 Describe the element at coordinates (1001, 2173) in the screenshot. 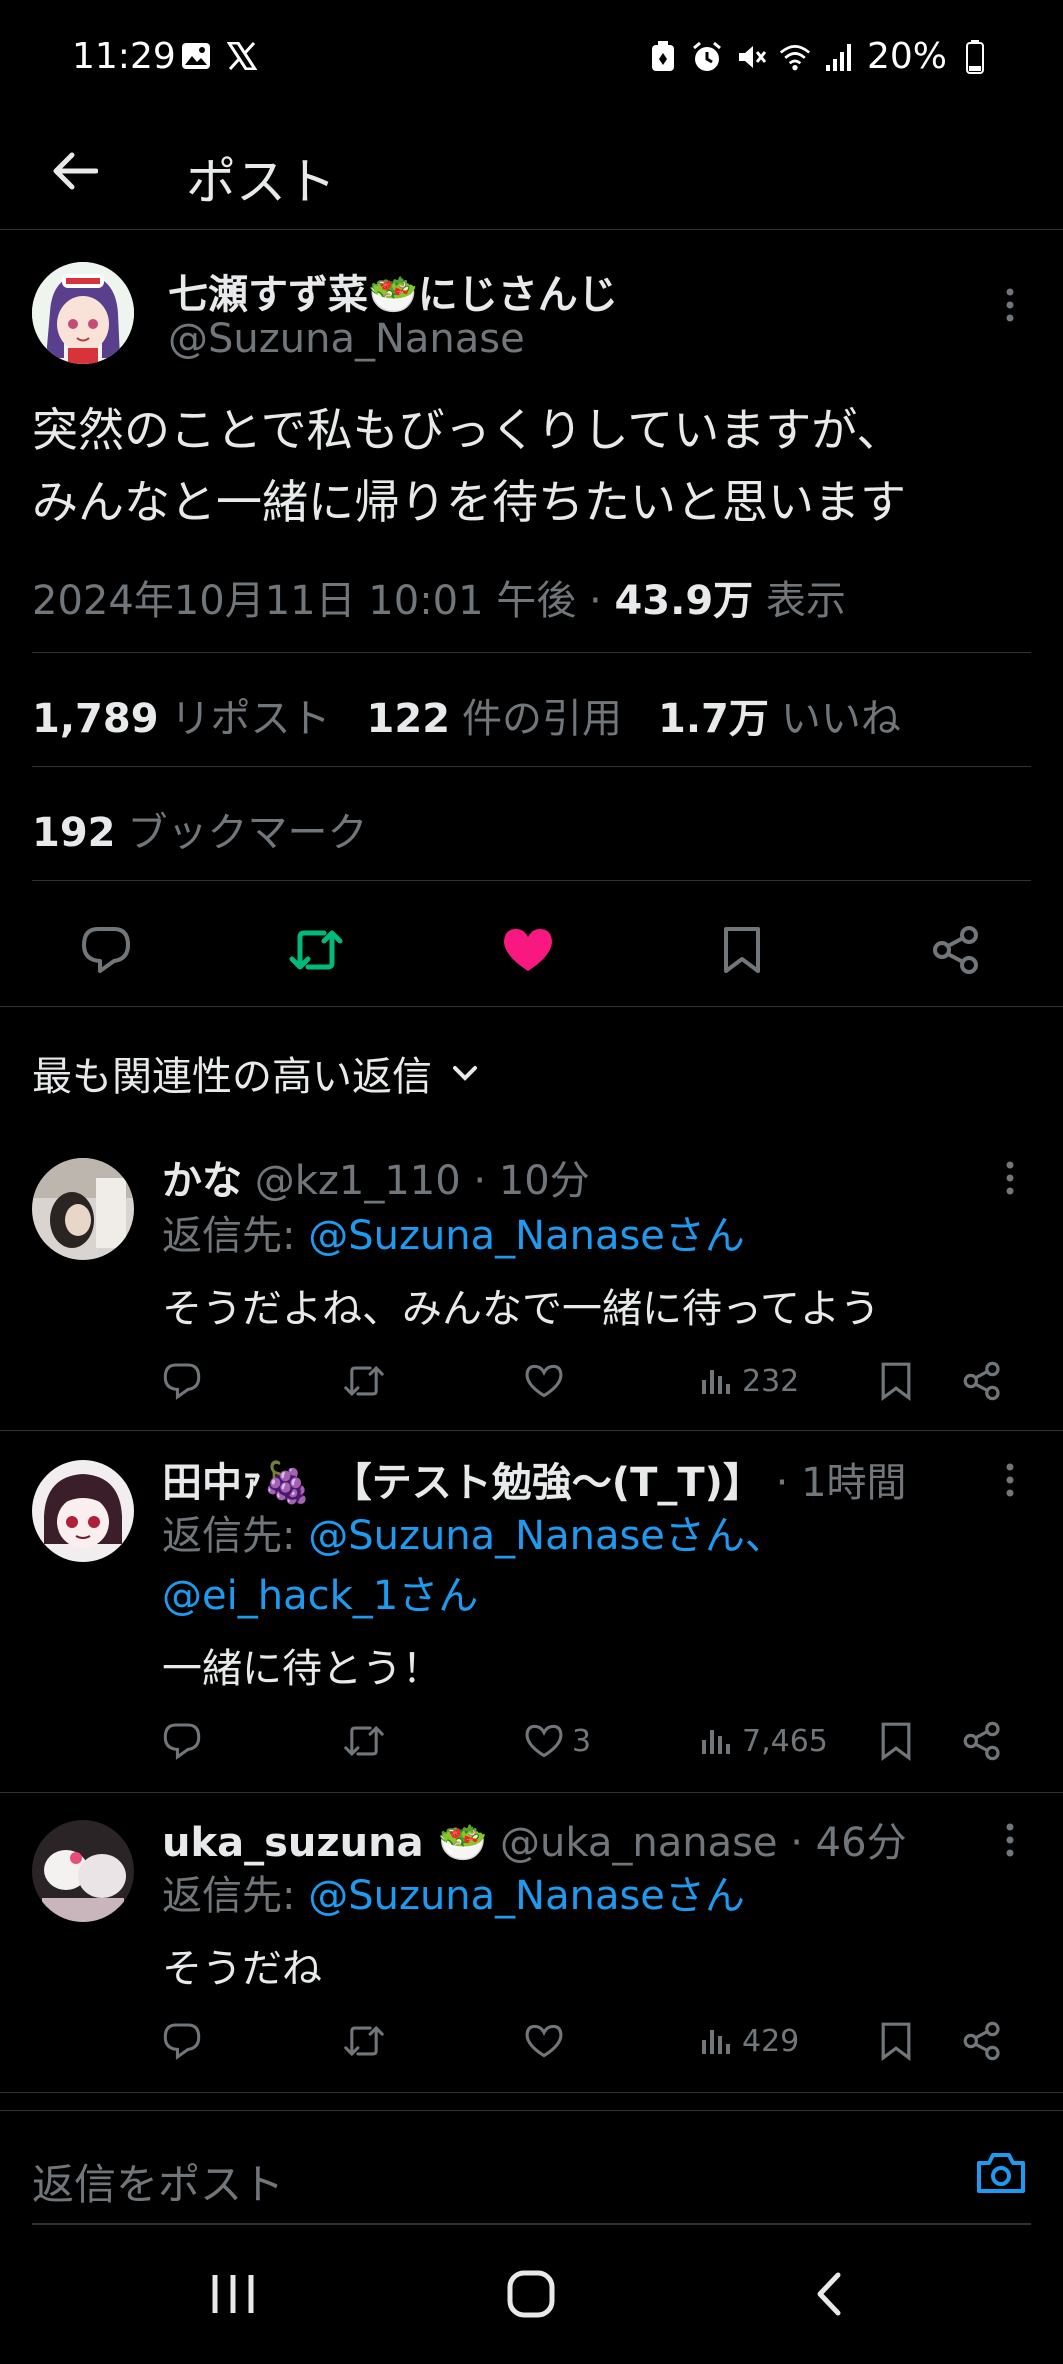

I see `camera-button` at that location.